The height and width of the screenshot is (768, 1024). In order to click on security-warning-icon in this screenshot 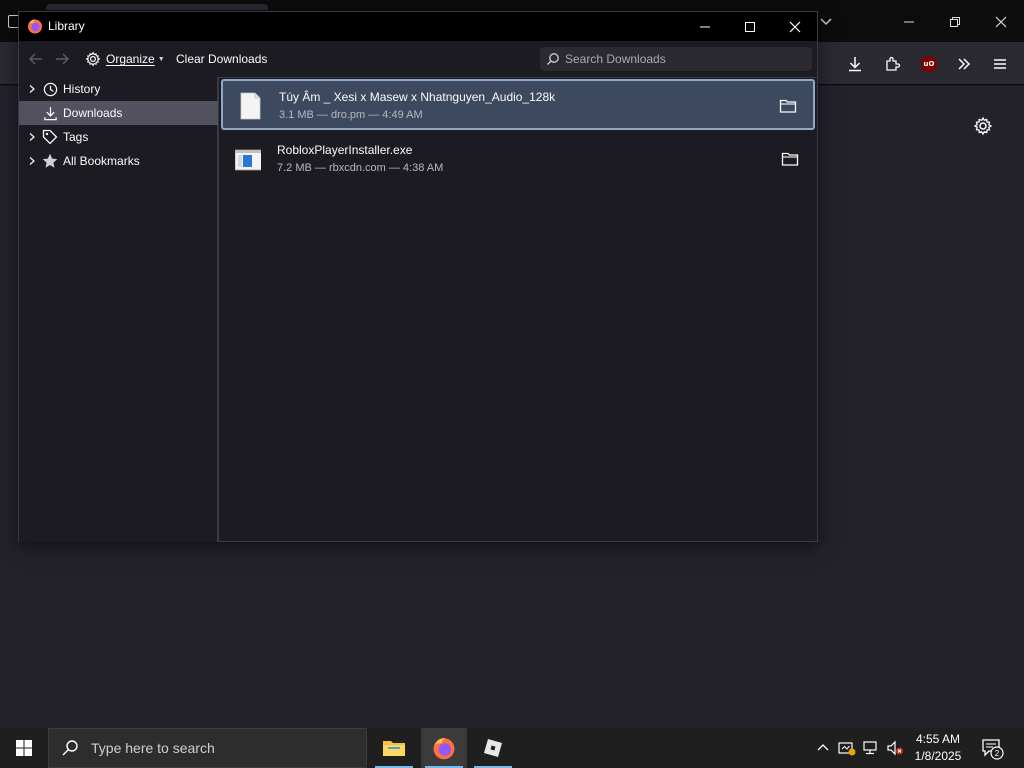, I will do `click(847, 748)`.